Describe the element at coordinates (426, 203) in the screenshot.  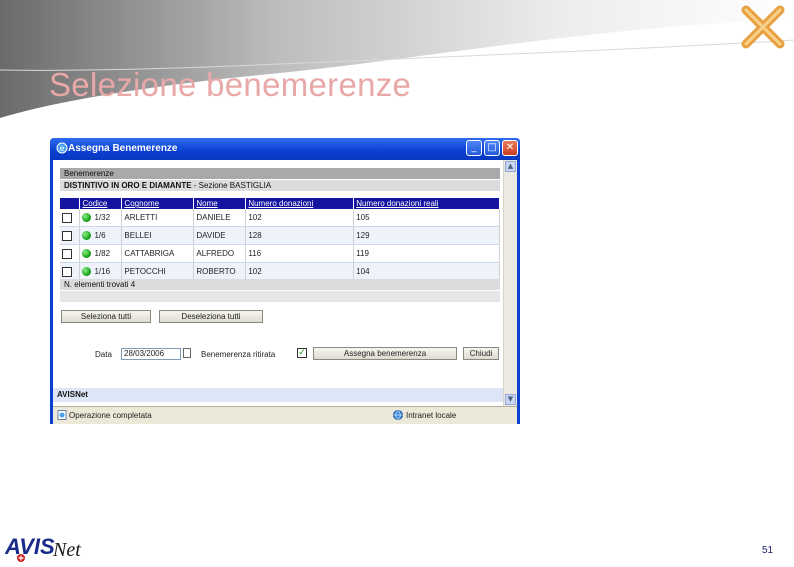
I see `column-header-numero-donazioni-reali: Numero donazioni reali` at that location.